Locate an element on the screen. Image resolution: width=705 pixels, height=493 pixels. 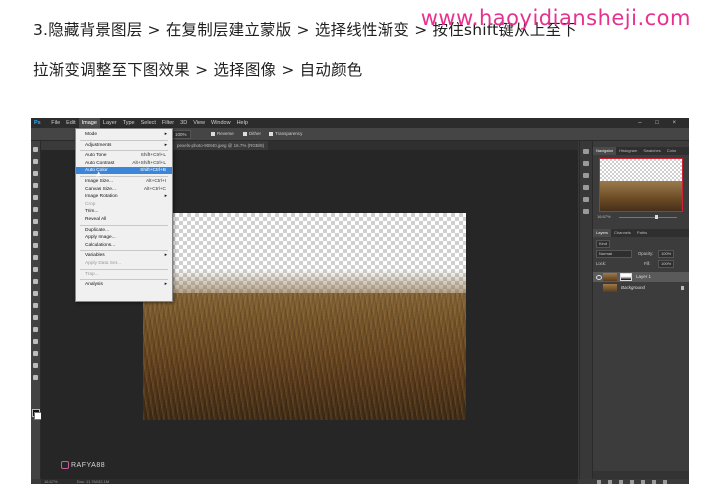
layer-mask-thumbnail is located at coordinates (626, 277).